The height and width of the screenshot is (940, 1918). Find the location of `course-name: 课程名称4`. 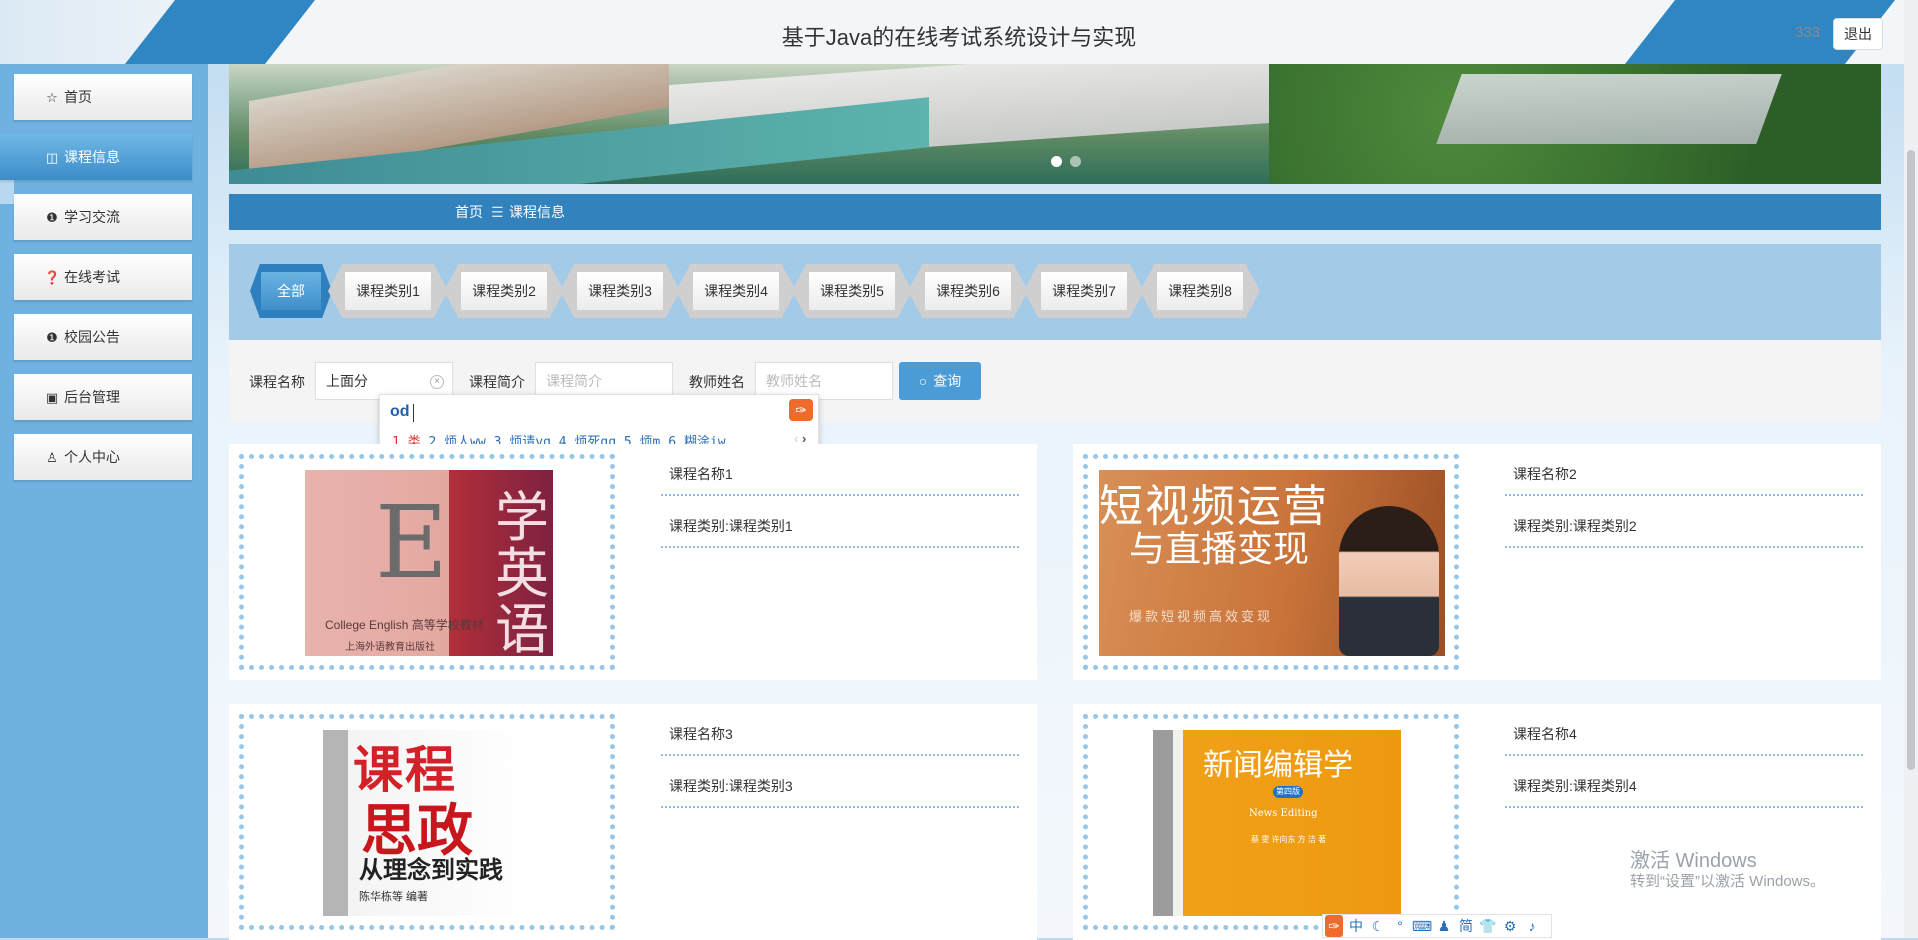

course-name: 课程名称4 is located at coordinates (1545, 734).